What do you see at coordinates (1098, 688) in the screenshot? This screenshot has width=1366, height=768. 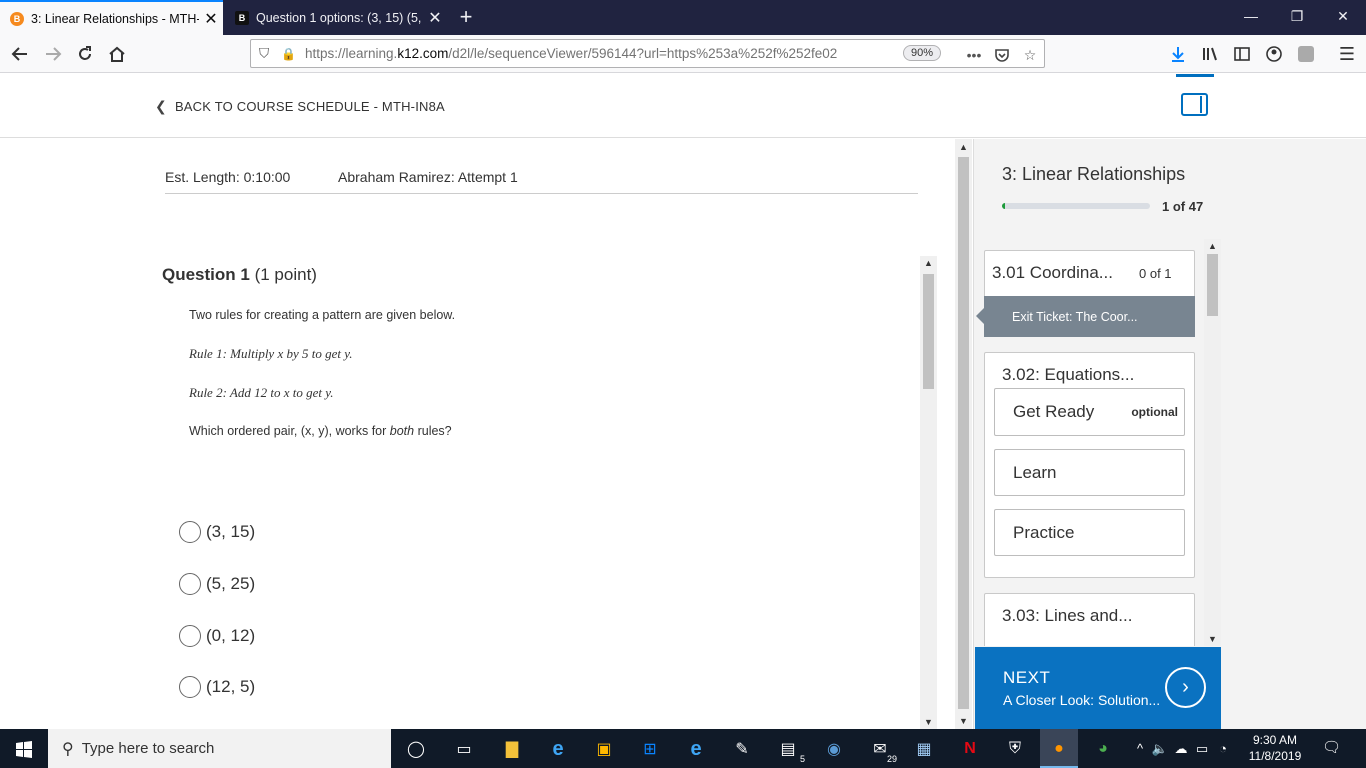 I see `next-activity-button: NEXT A Closer Look: Solution... ›` at bounding box center [1098, 688].